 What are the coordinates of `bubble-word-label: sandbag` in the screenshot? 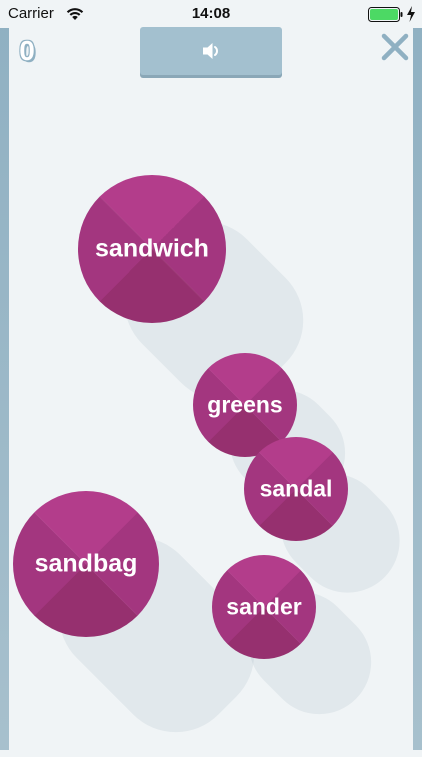 It's located at (86, 563).